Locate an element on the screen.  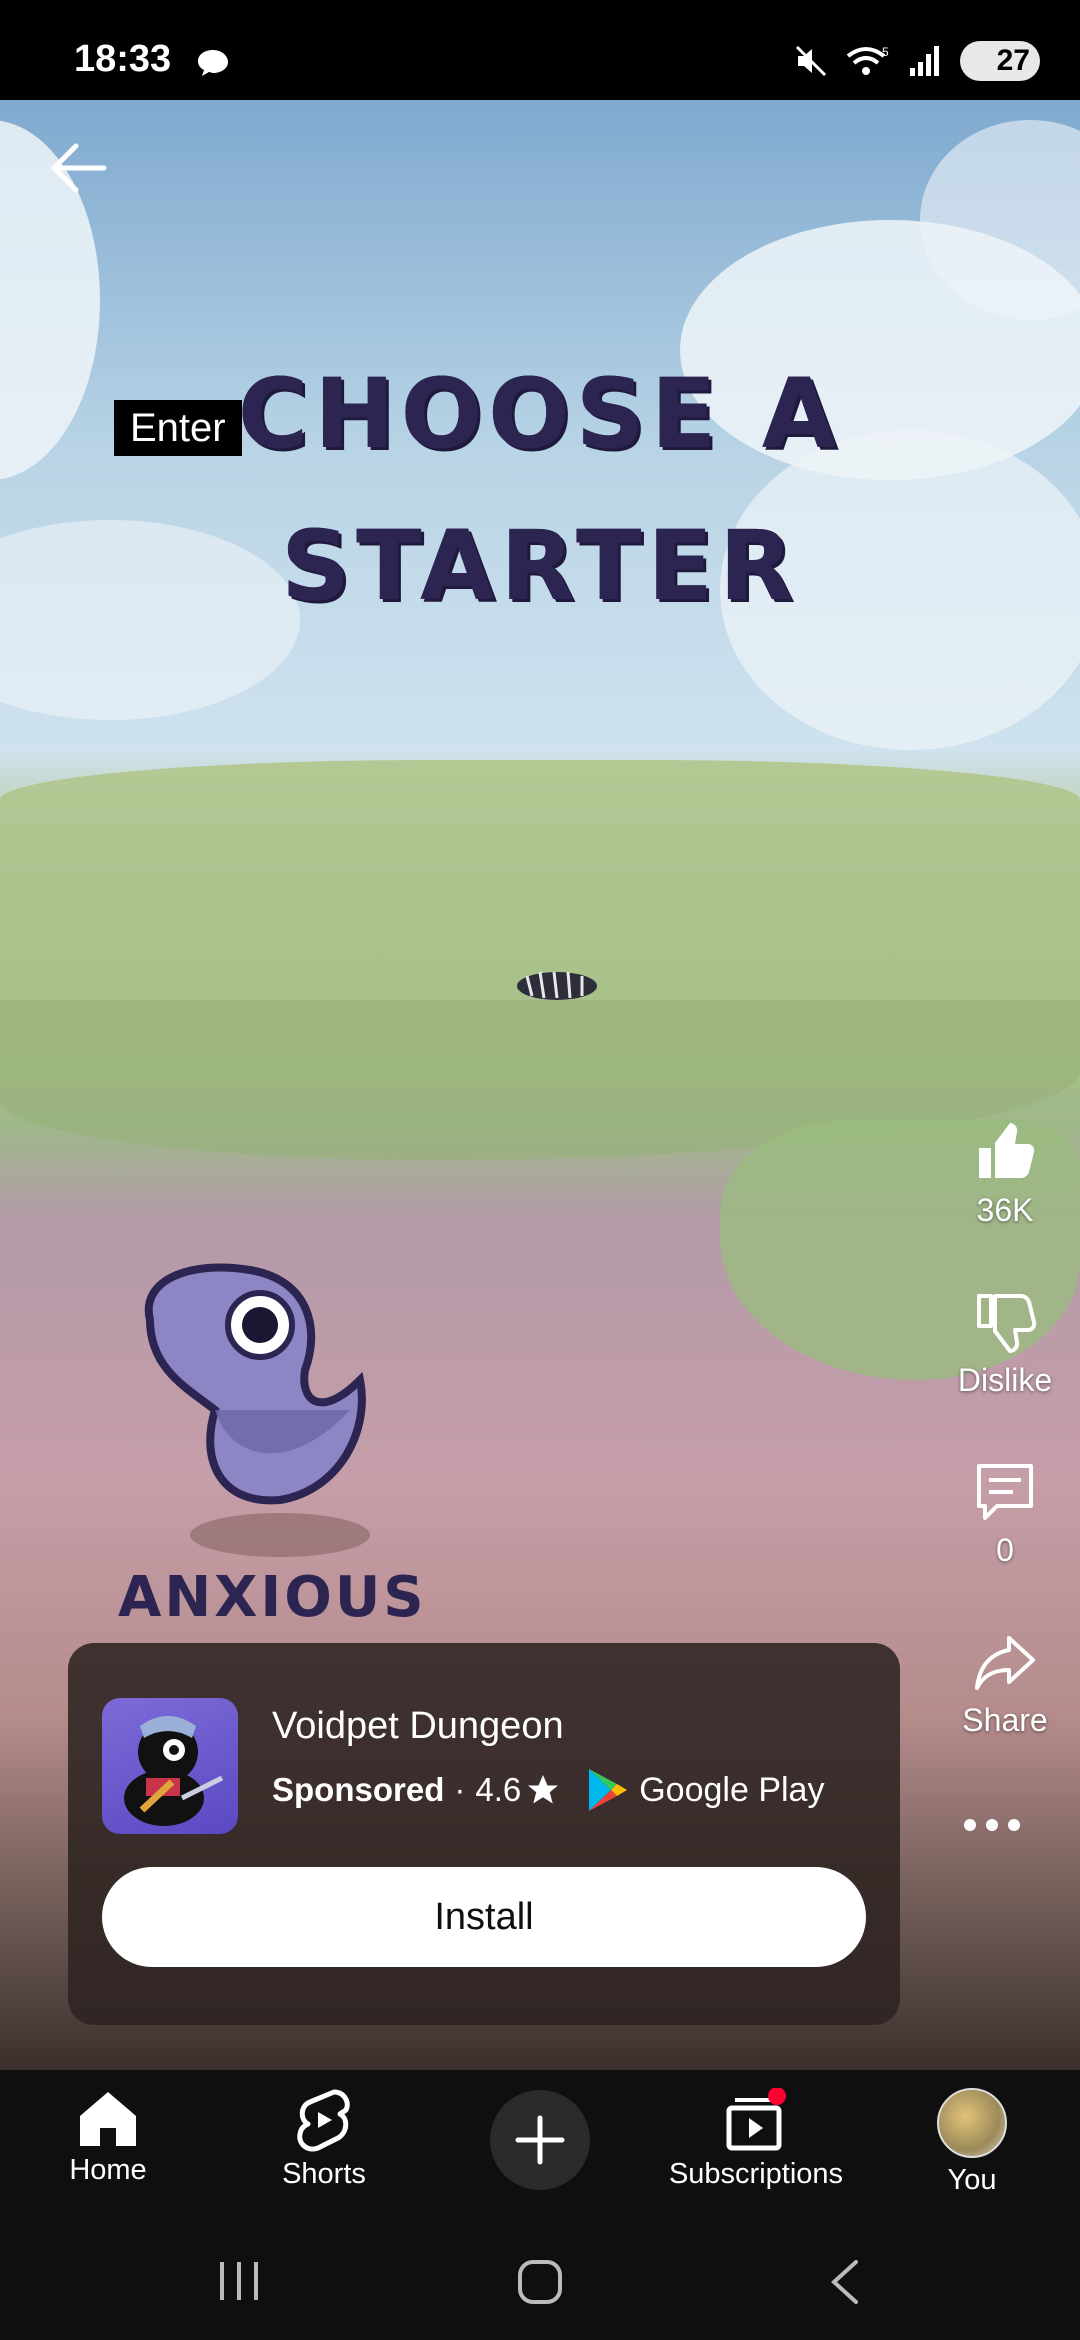
shorts-icon is located at coordinates (323, 2120).